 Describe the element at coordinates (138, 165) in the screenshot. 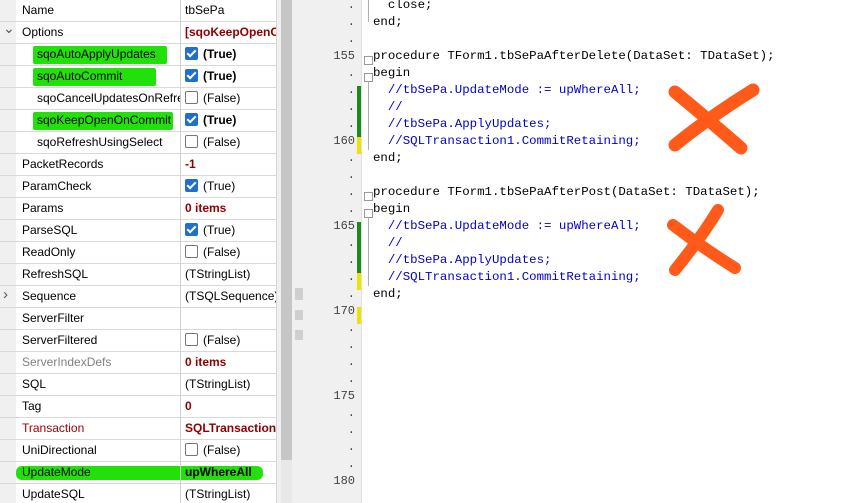

I see `property-row-packetrecords: PacketRecords -1` at that location.